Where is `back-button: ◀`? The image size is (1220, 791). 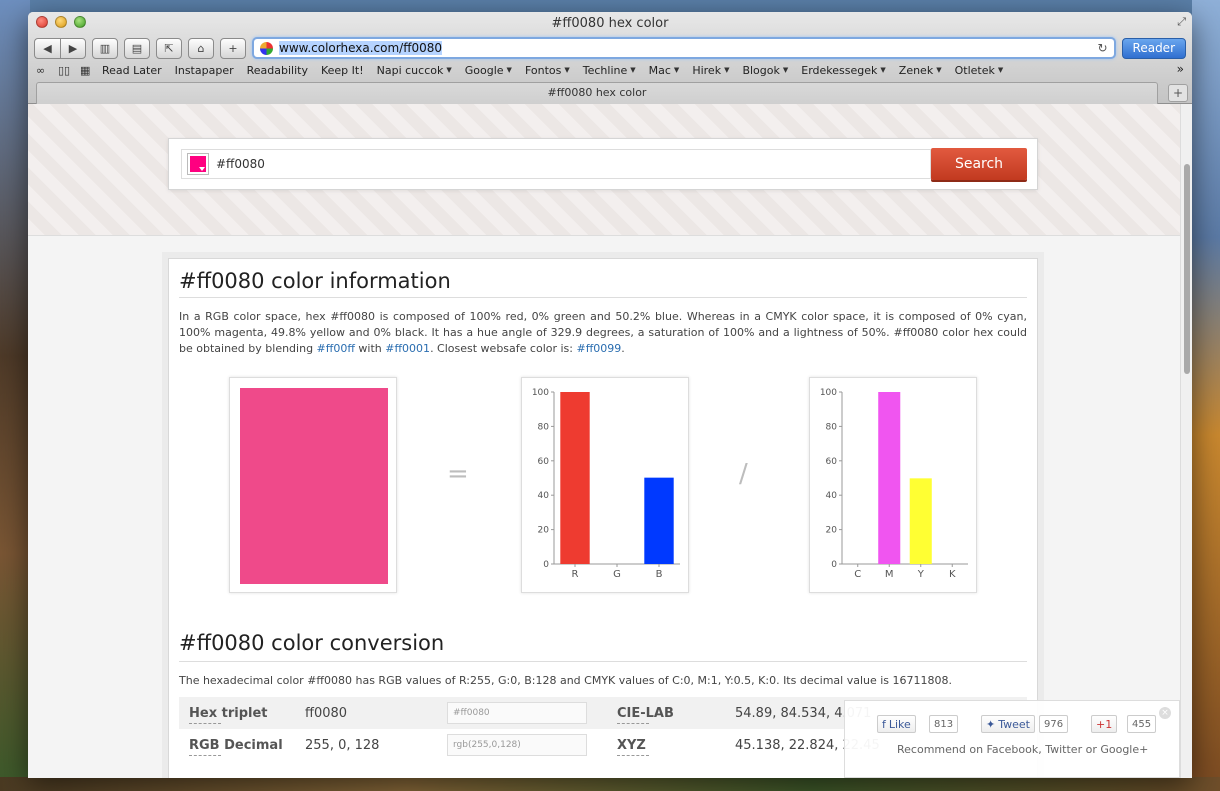
back-button: ◀ is located at coordinates (47, 48).